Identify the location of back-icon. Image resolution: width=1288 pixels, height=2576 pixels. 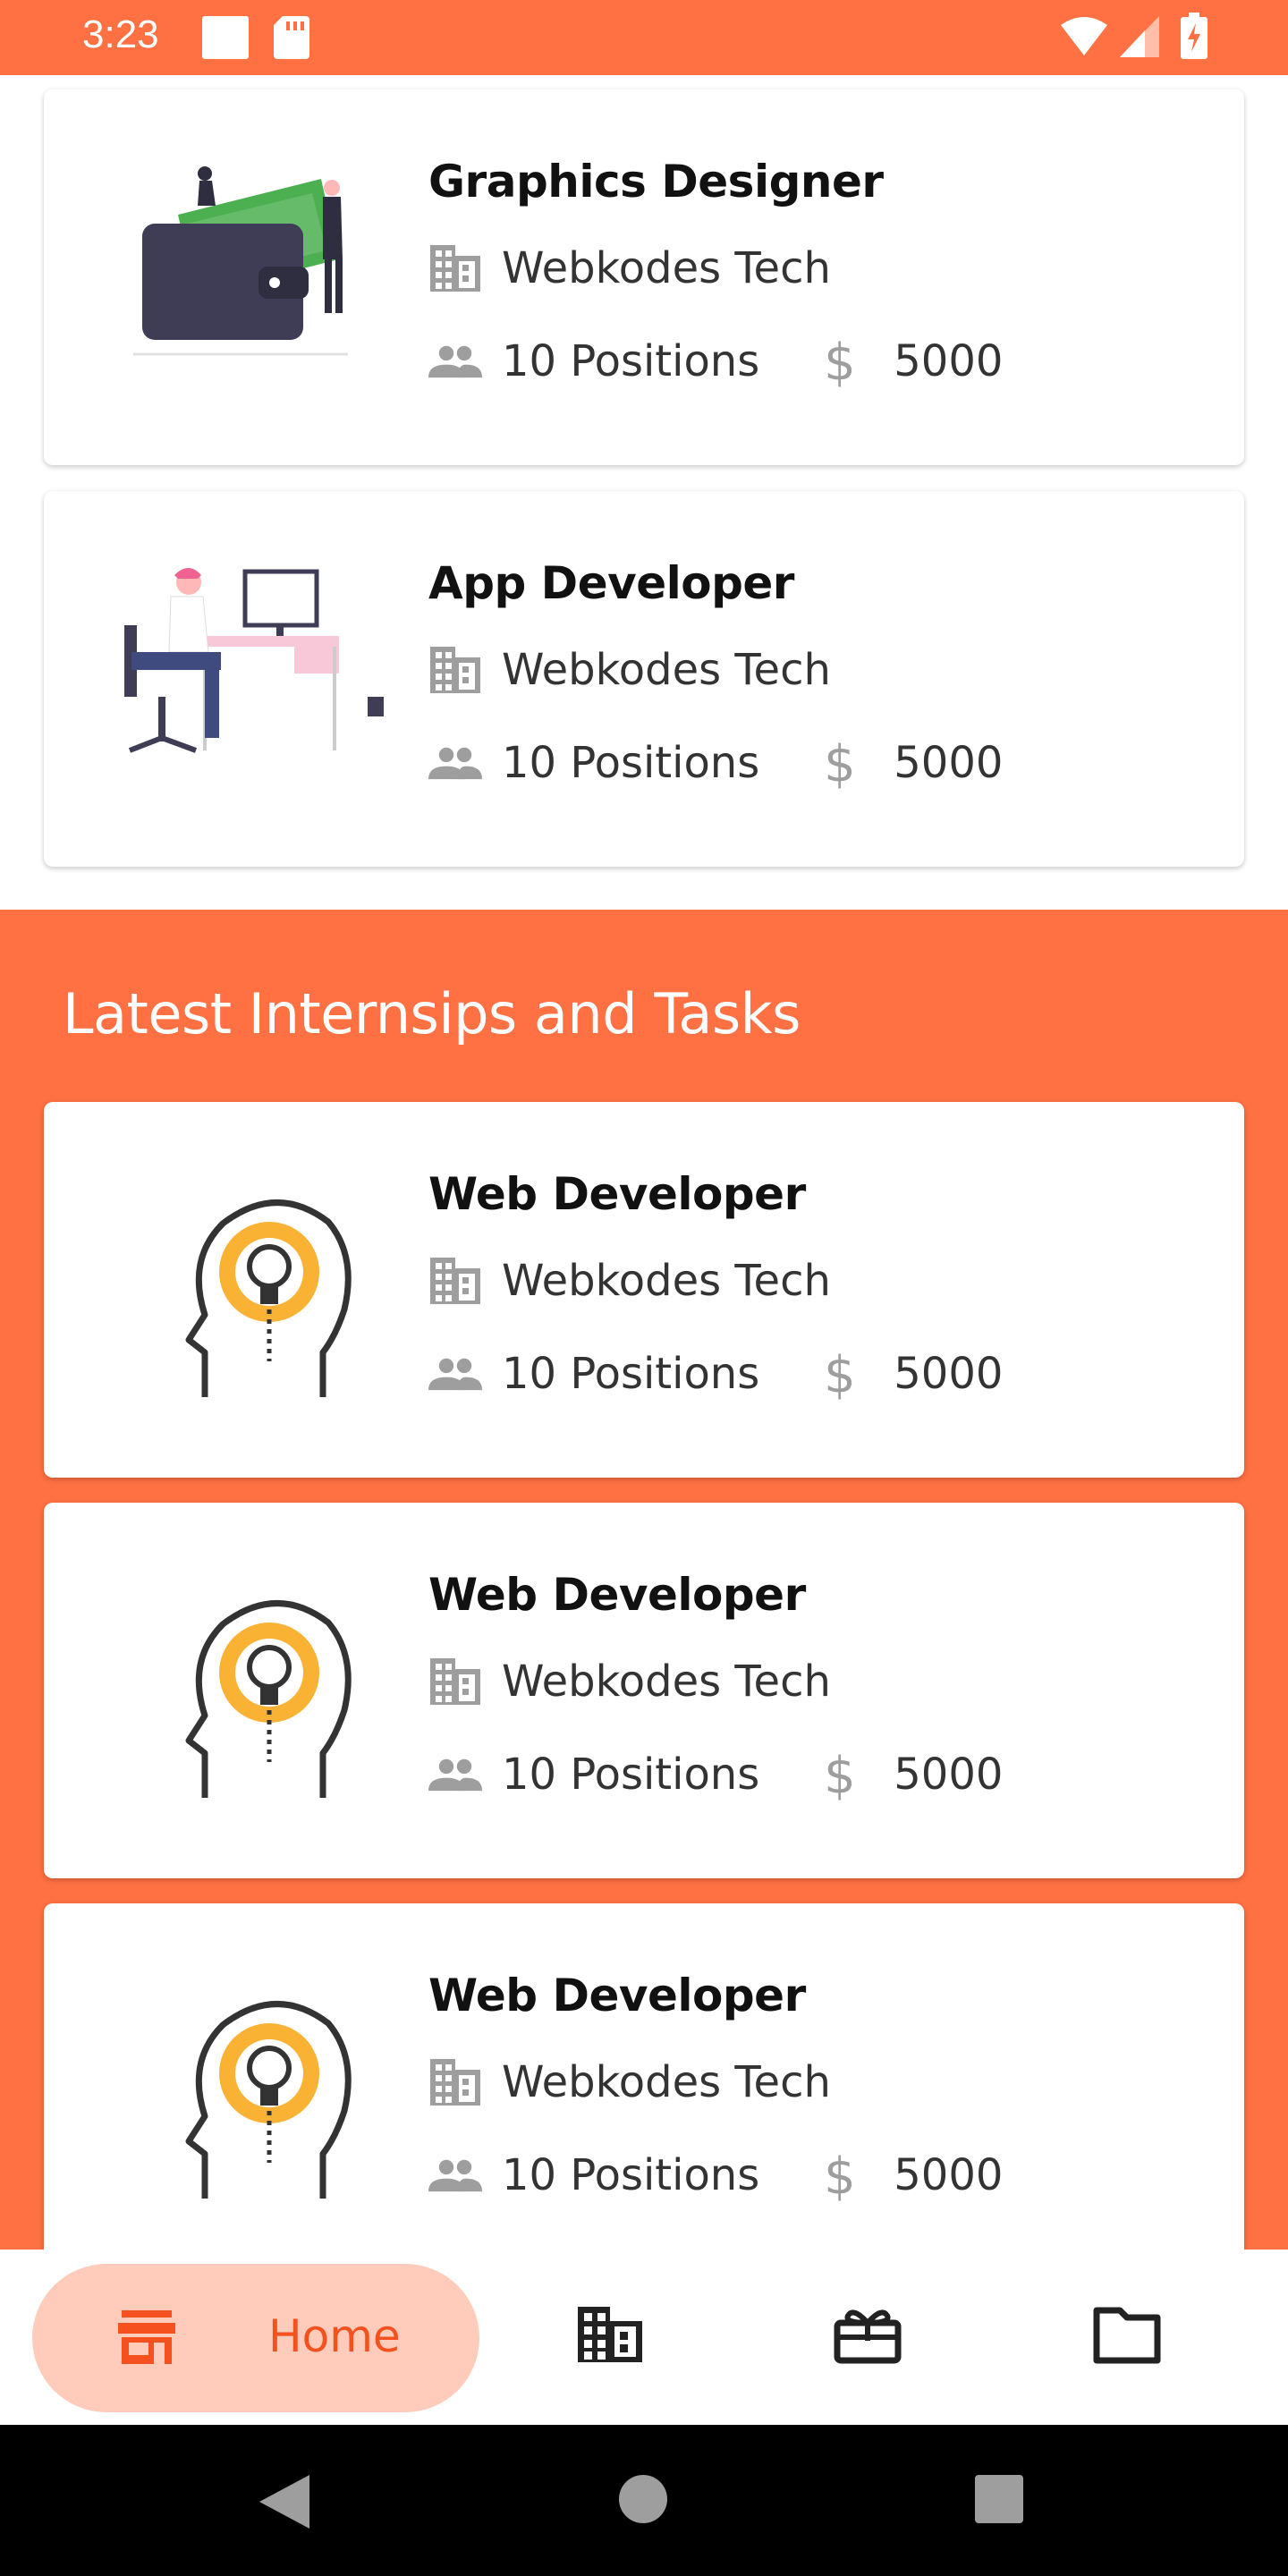
(284, 2502).